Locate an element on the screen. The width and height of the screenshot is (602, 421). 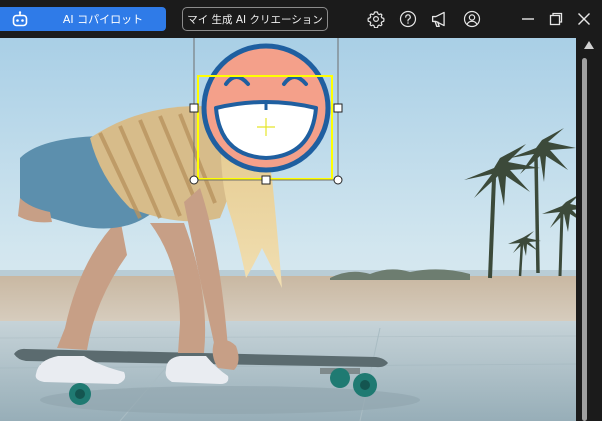
minimize-button is located at coordinates (528, 19).